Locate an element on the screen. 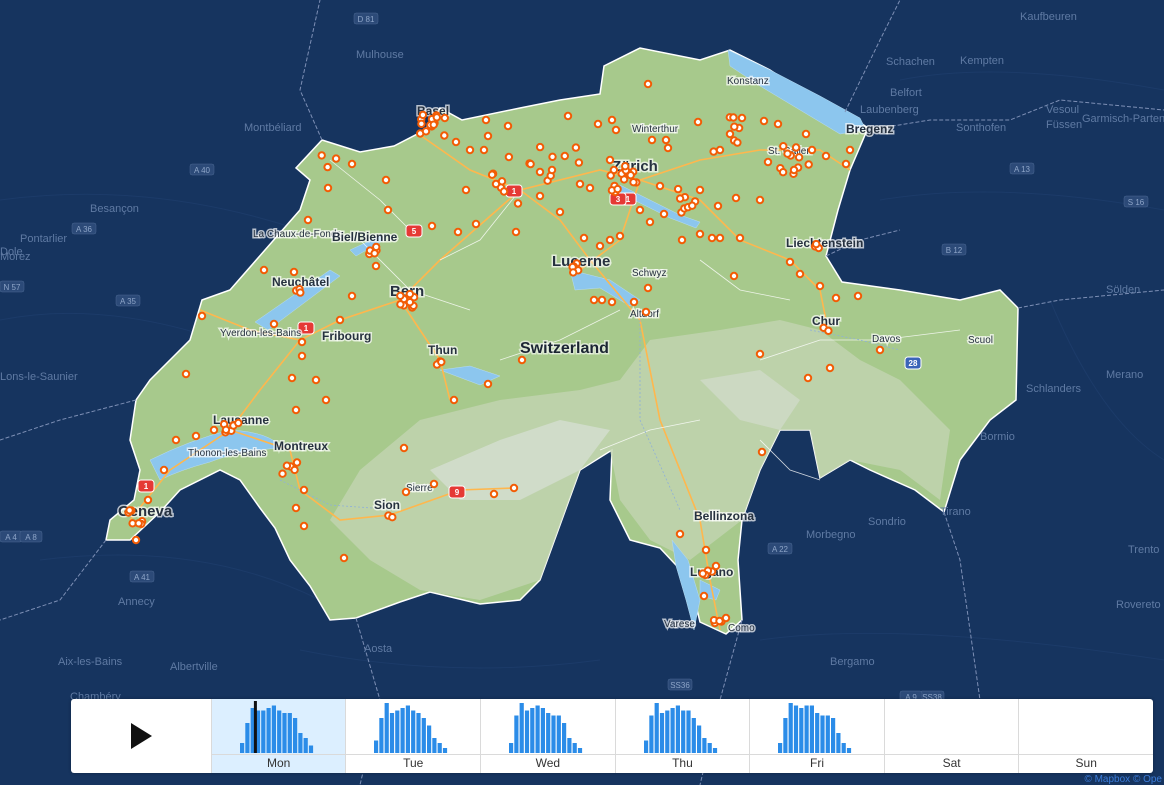  day-tab-wed: Wed is located at coordinates (547, 736).